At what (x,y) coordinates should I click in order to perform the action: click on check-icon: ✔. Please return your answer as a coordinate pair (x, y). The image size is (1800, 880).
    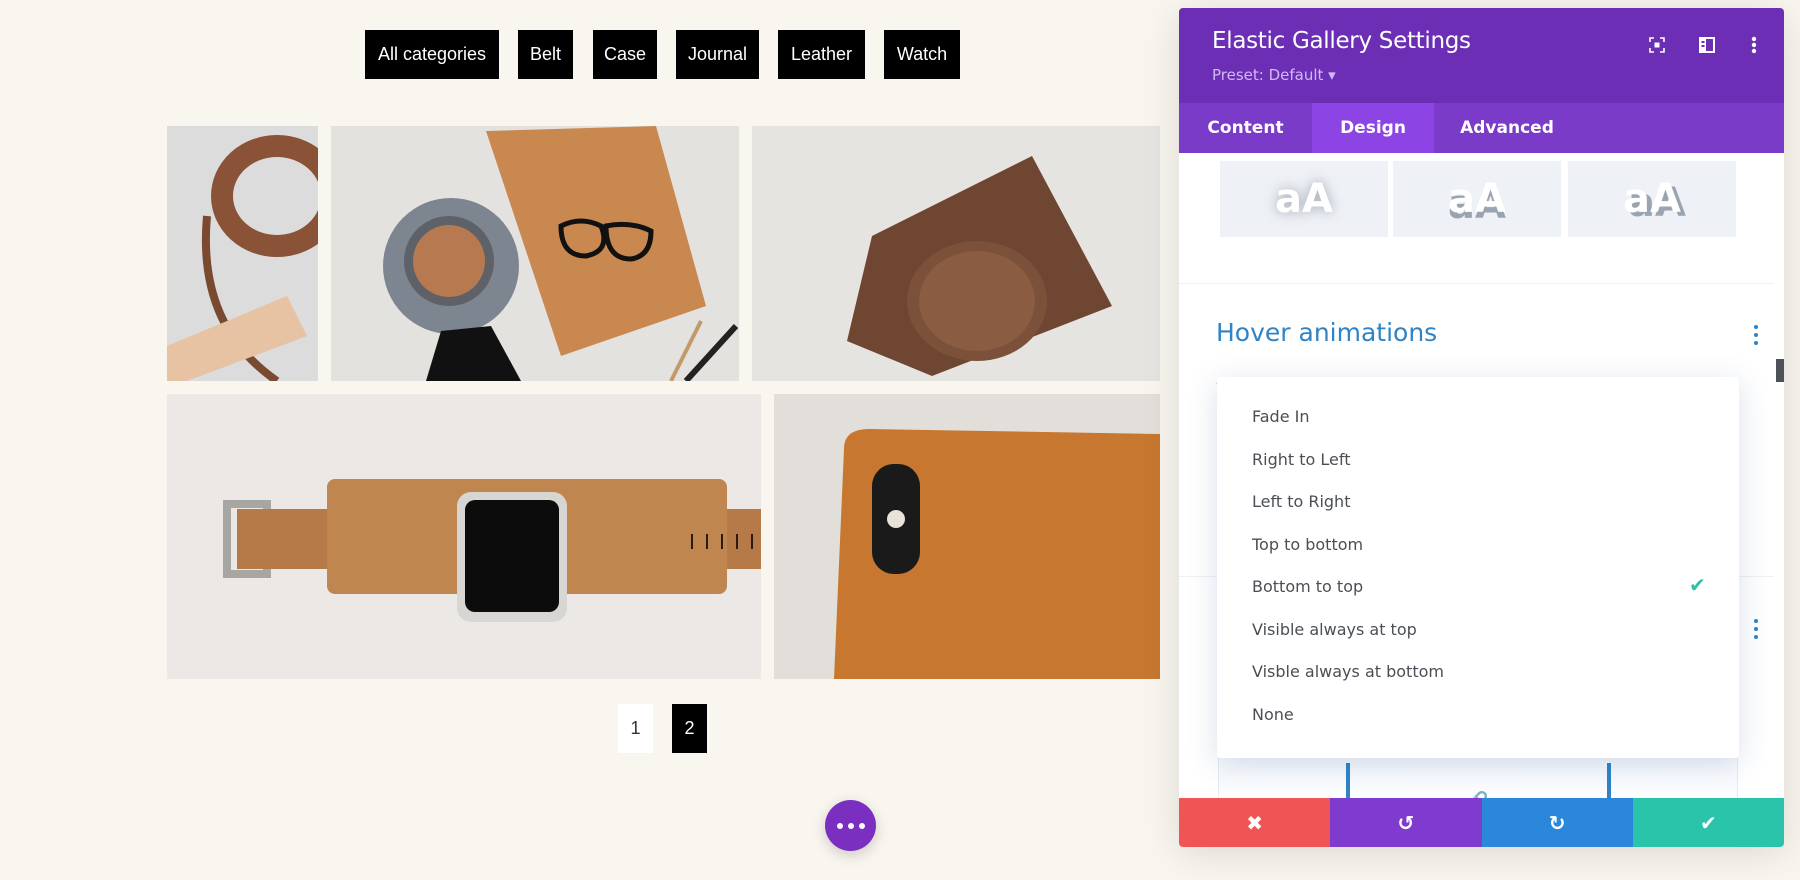
    Looking at the image, I should click on (1708, 822).